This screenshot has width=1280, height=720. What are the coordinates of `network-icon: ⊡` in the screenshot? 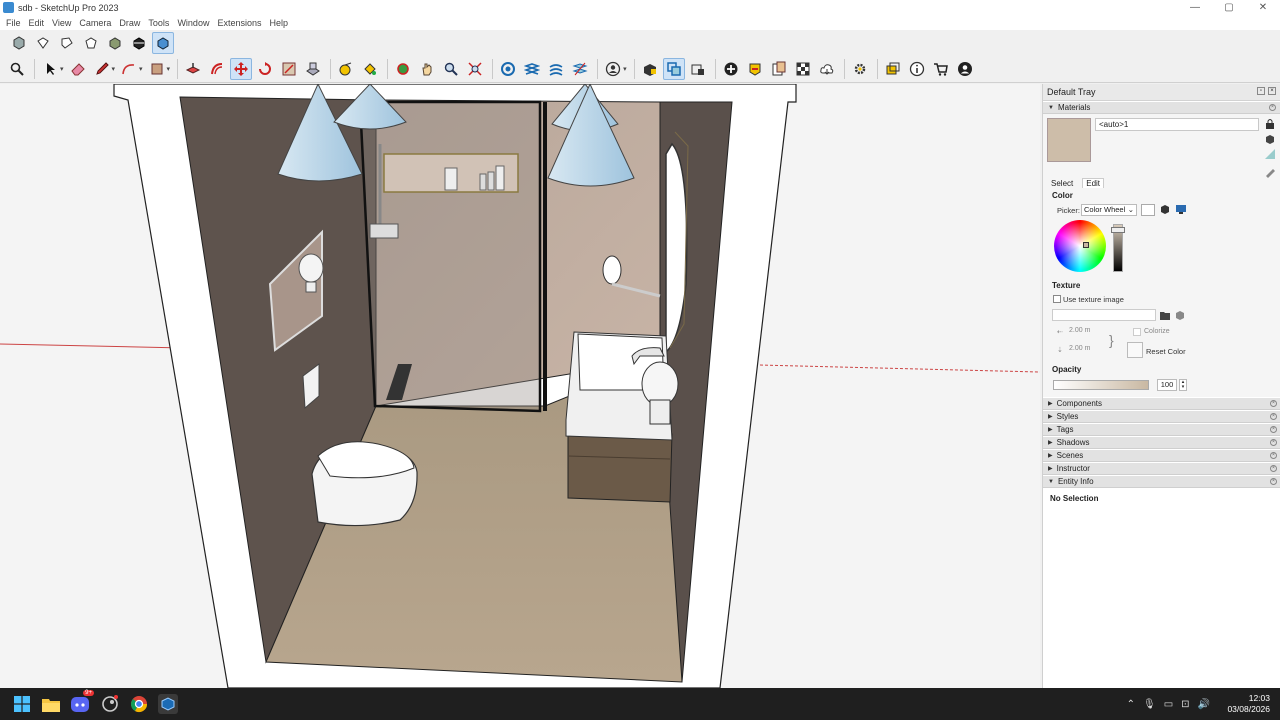 It's located at (1185, 704).